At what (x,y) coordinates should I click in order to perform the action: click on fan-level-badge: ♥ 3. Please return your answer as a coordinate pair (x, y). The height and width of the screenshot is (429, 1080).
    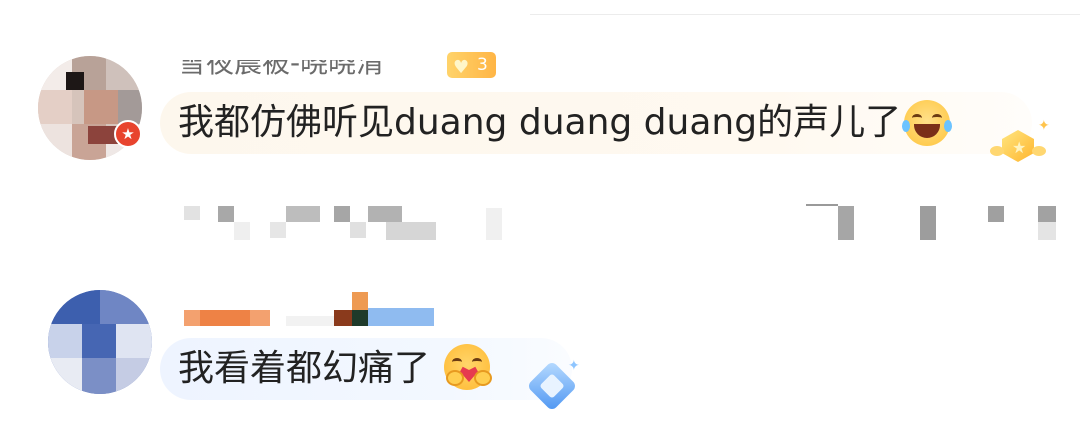
    Looking at the image, I should click on (471, 65).